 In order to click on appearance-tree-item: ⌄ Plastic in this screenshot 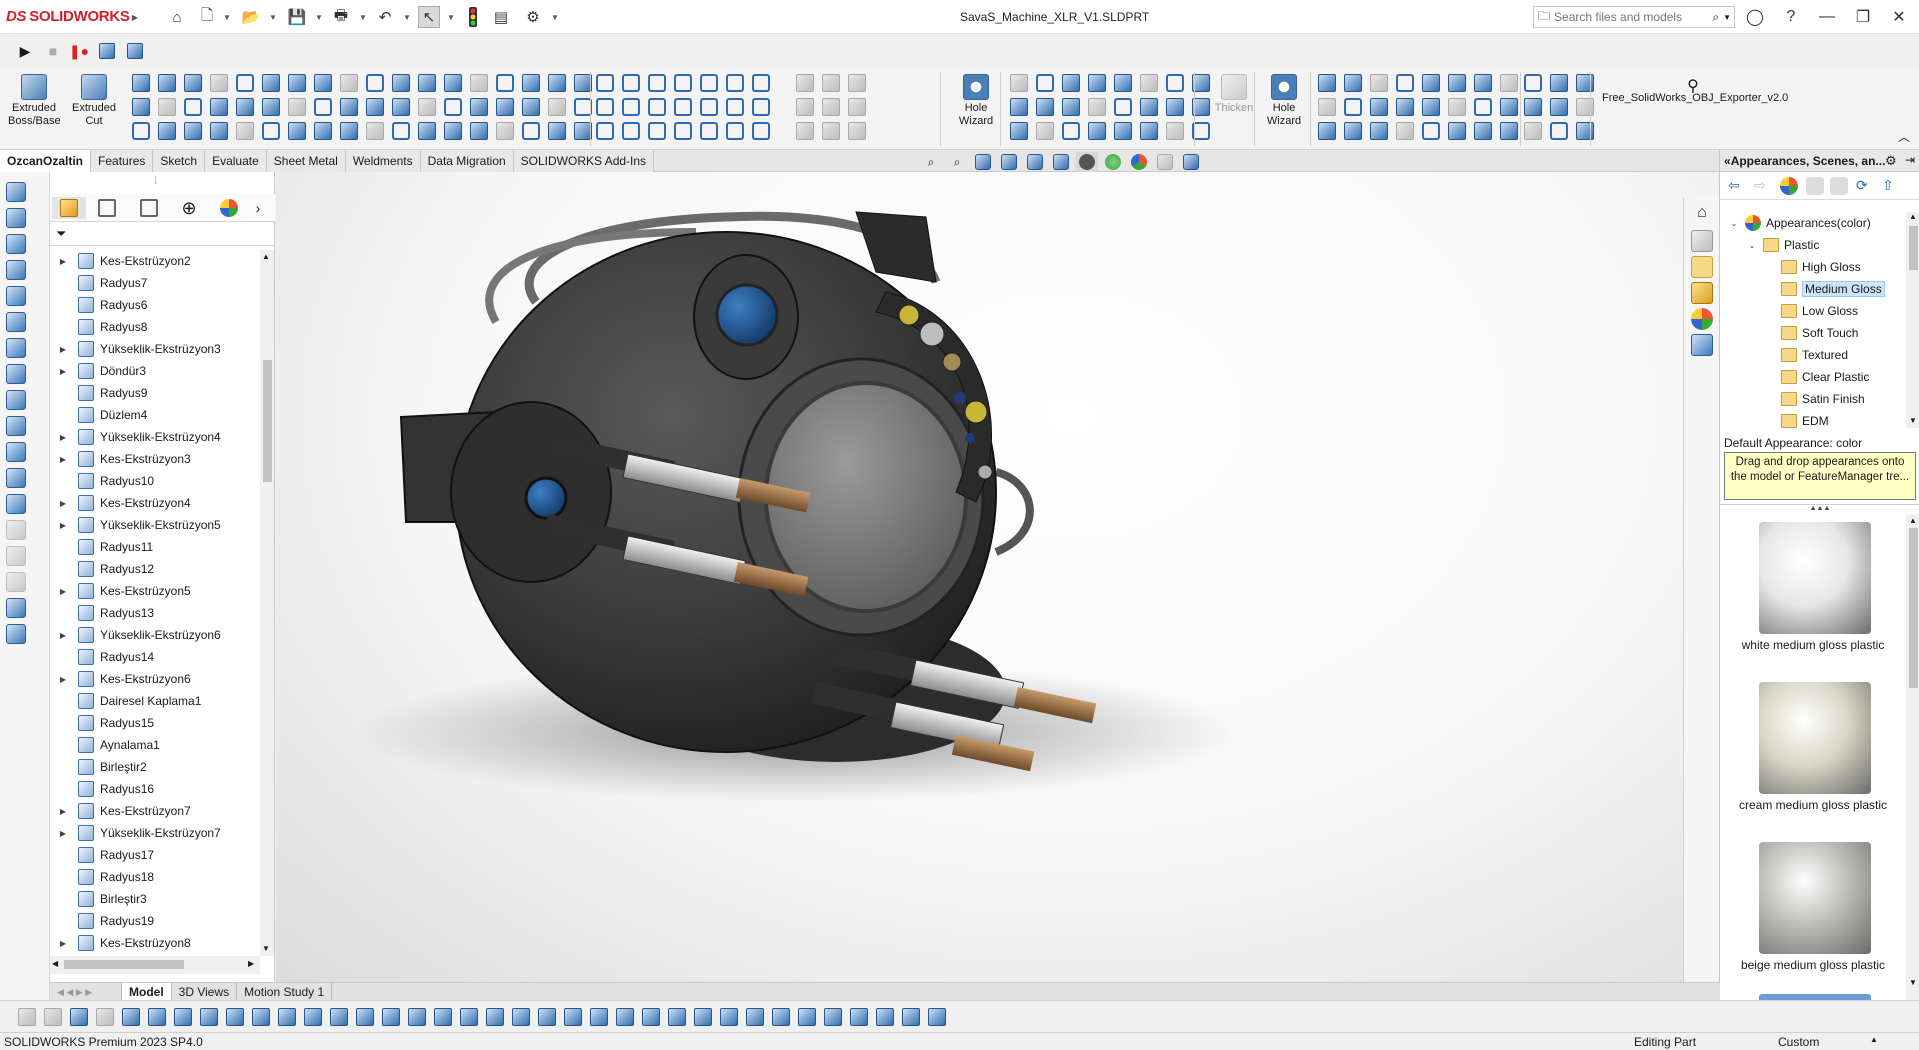, I will do `click(1813, 245)`.